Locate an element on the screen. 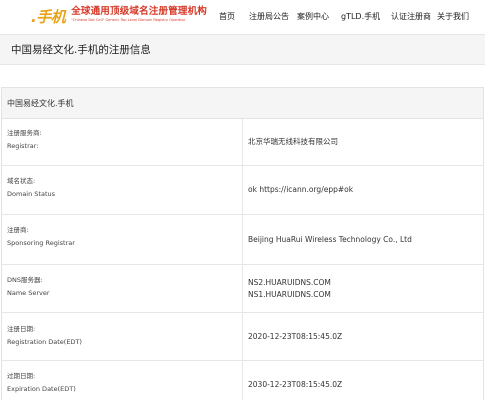 This screenshot has width=485, height=400. label-en: Domain Status is located at coordinates (31, 194).